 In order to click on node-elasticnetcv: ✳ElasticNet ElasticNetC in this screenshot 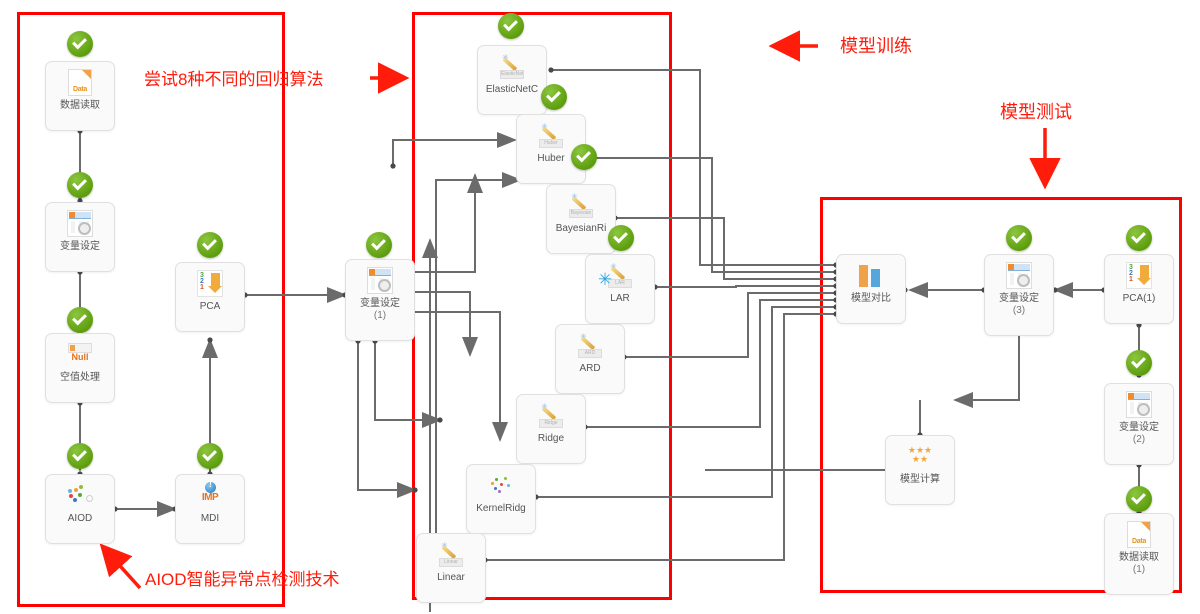, I will do `click(512, 80)`.